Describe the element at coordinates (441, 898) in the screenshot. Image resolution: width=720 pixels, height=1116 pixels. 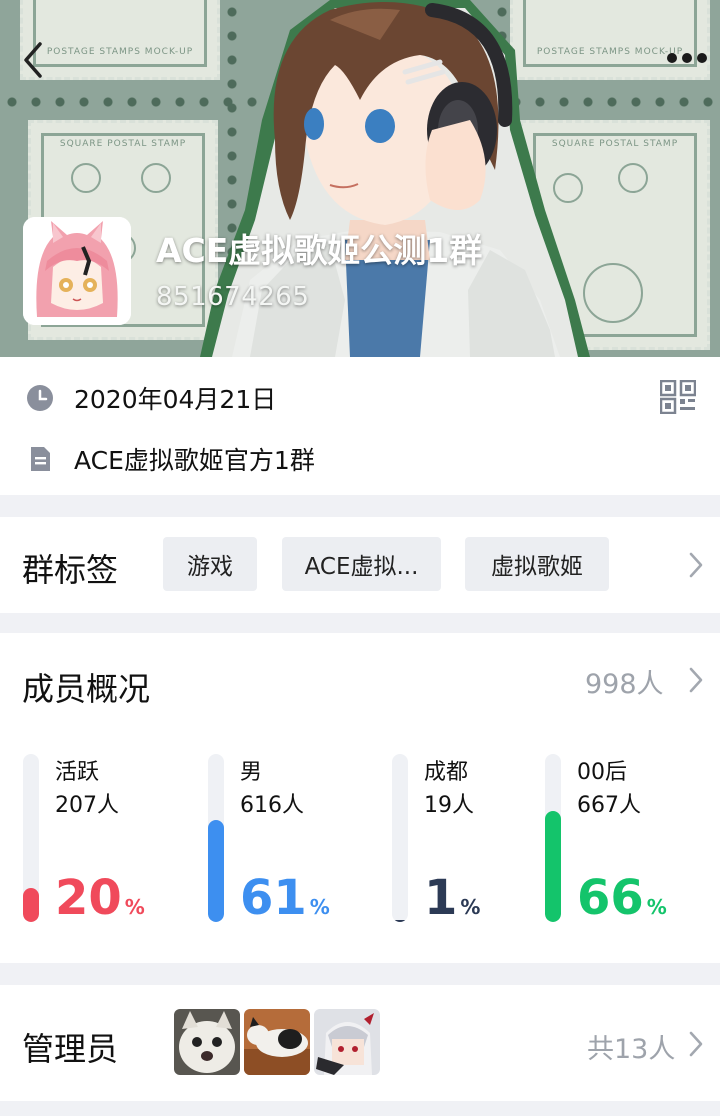
I see `stat-percent-value: 1` at that location.